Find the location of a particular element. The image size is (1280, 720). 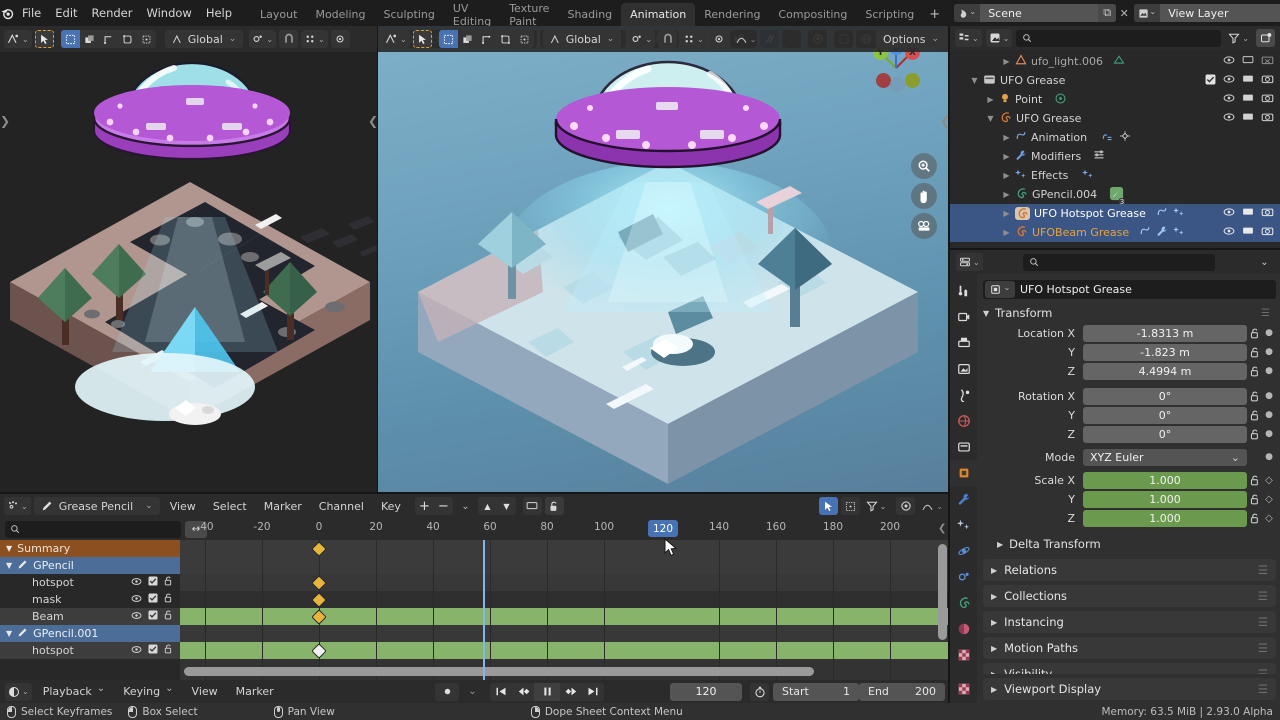

channel-mask: mask is located at coordinates (90, 599).